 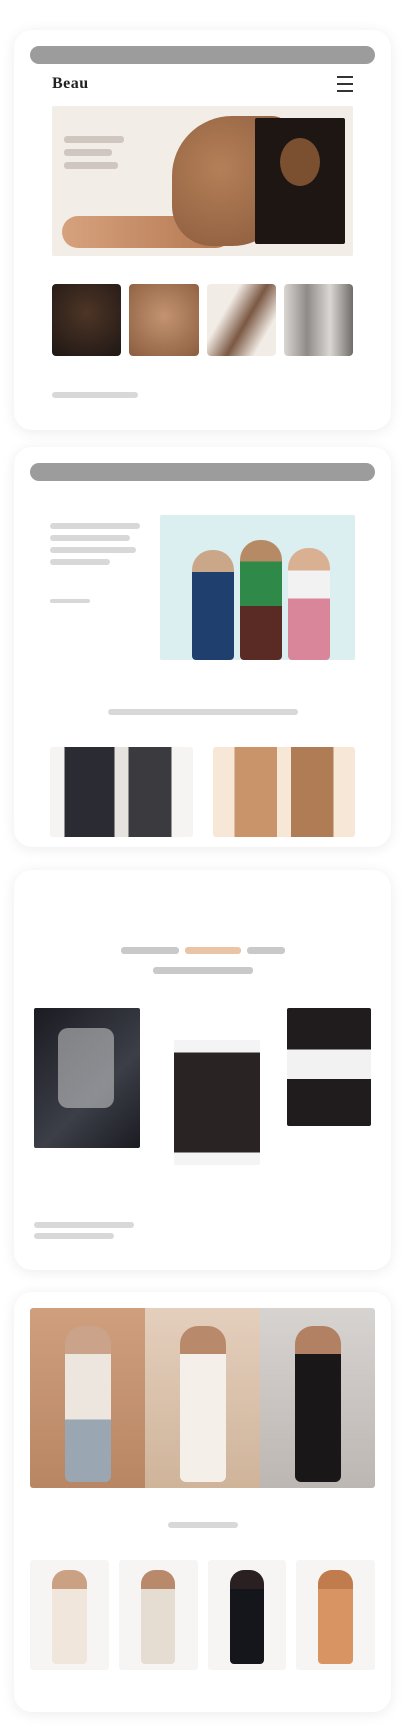 What do you see at coordinates (345, 84) in the screenshot?
I see `menu-icon` at bounding box center [345, 84].